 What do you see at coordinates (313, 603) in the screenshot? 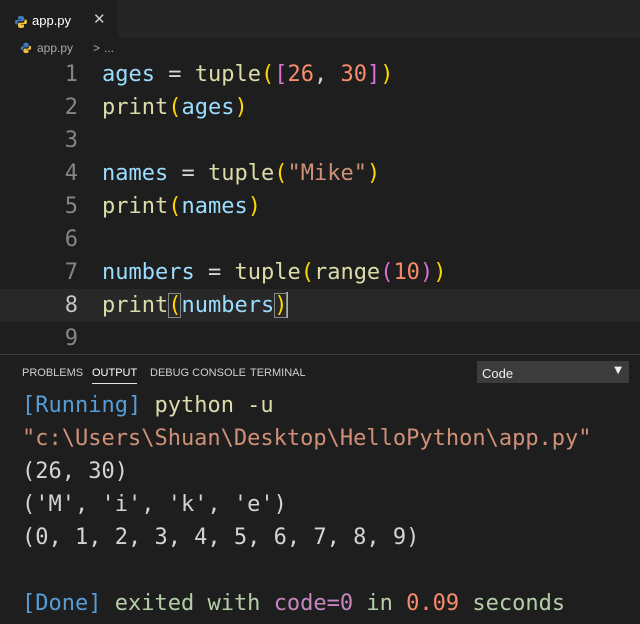
I see `exit-code: code=0` at bounding box center [313, 603].